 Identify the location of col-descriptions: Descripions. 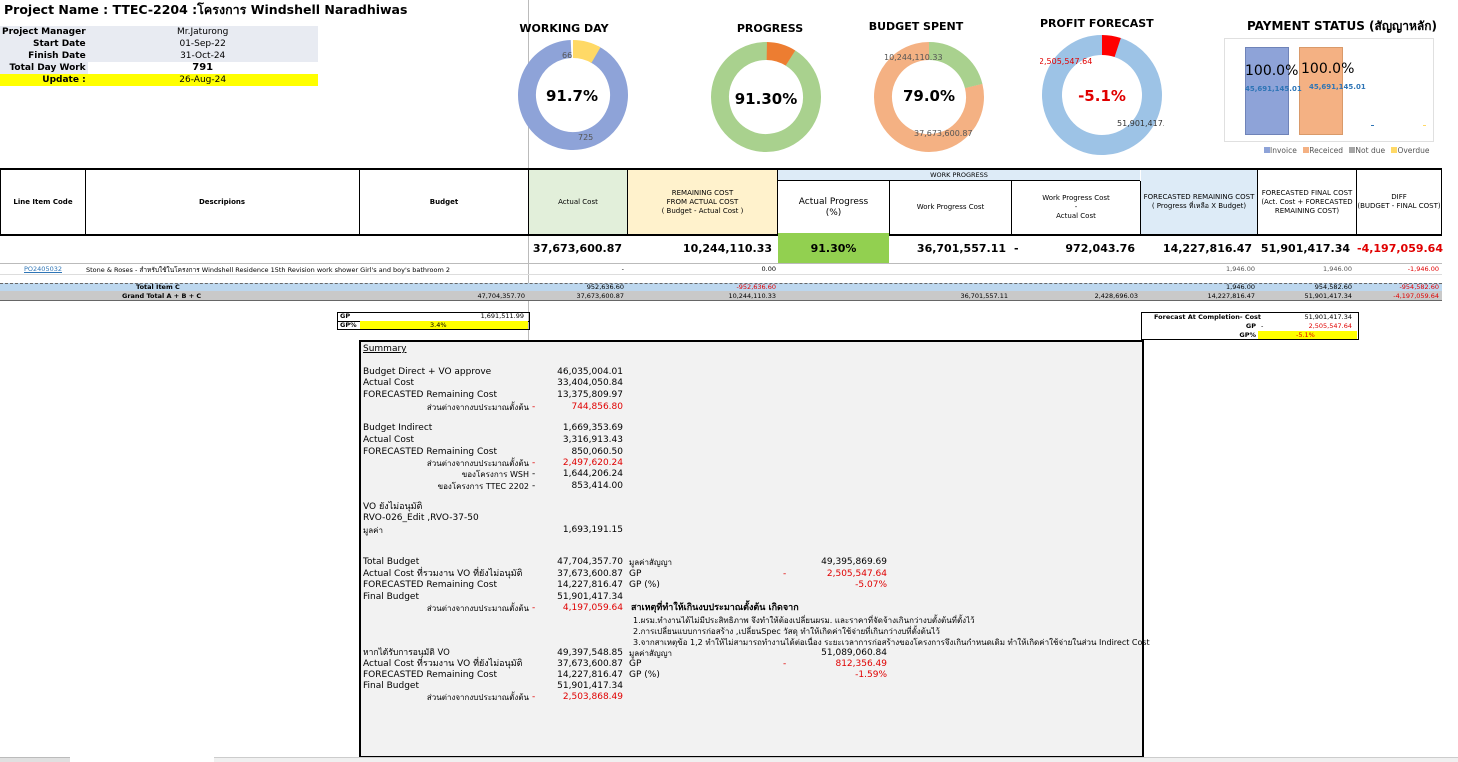
(222, 202).